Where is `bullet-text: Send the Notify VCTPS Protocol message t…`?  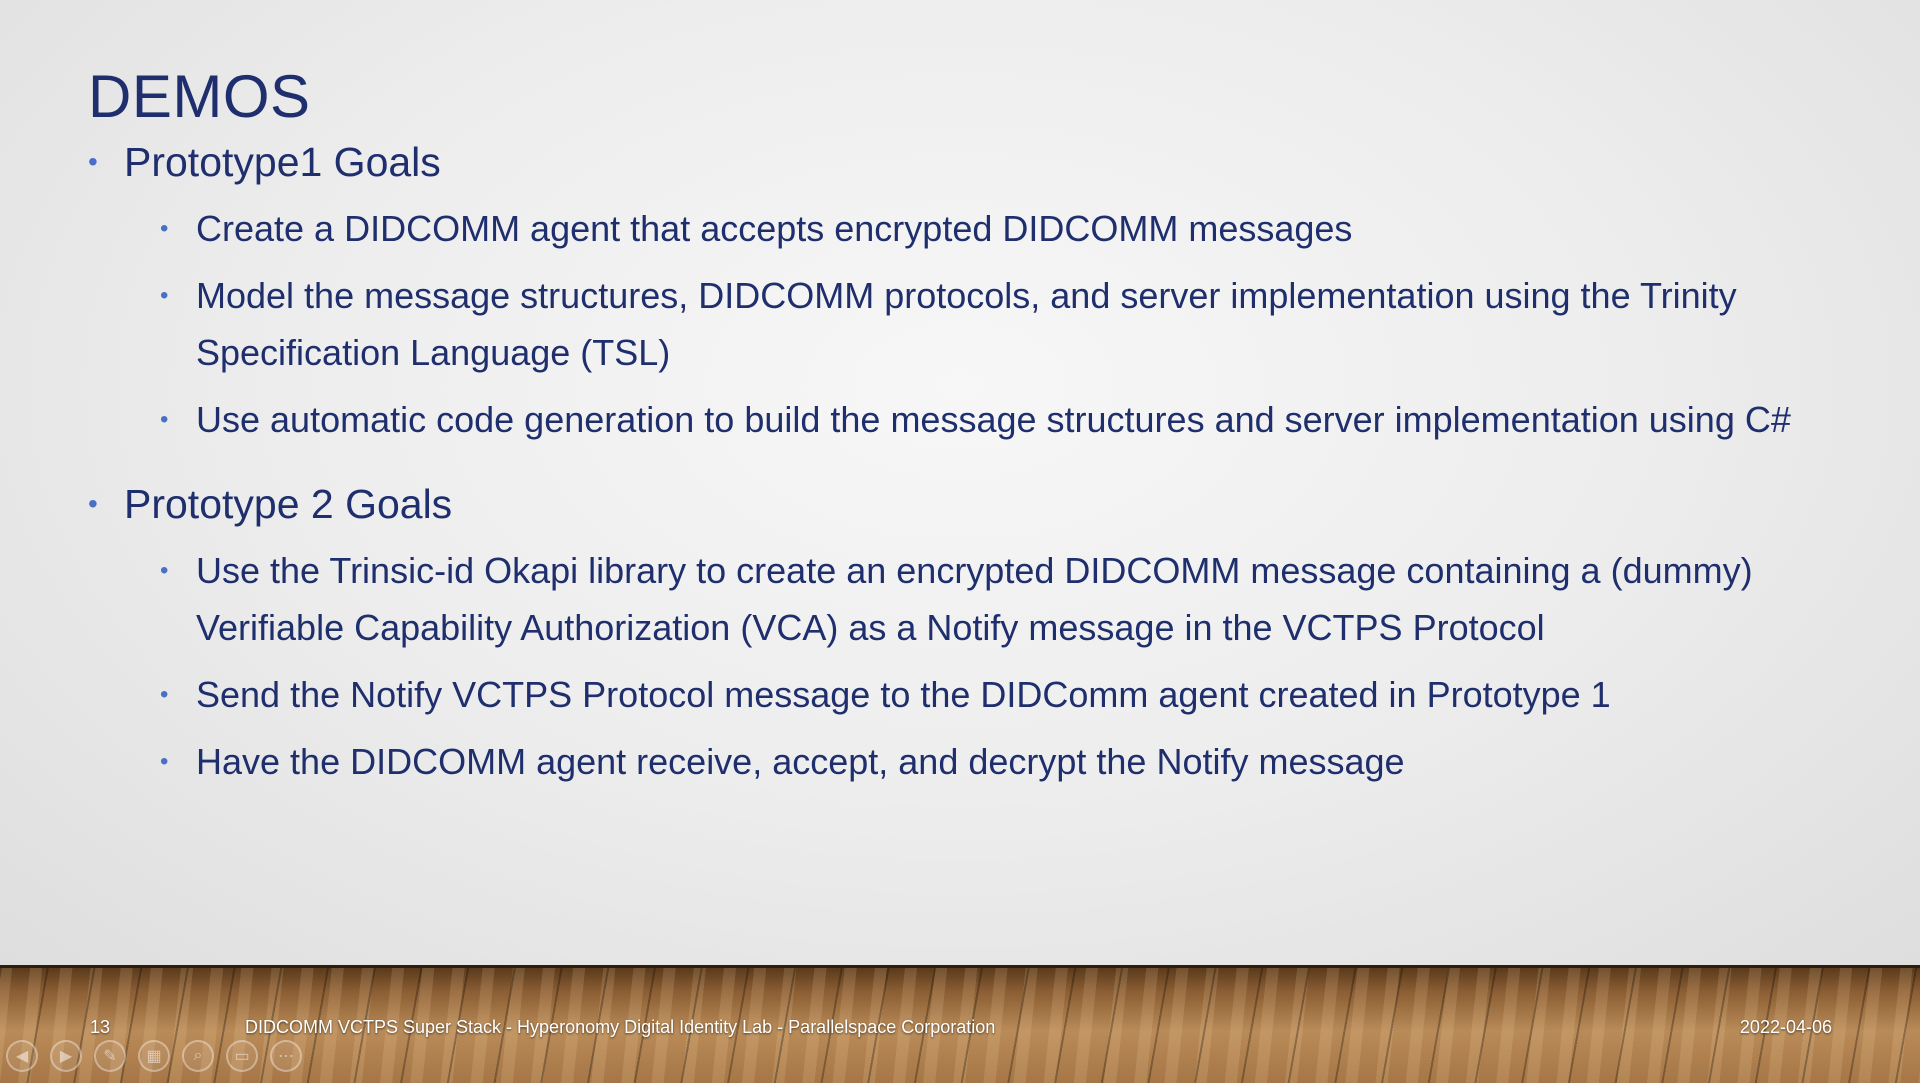
bullet-text: Send the Notify VCTPS Protocol message t… is located at coordinates (903, 694).